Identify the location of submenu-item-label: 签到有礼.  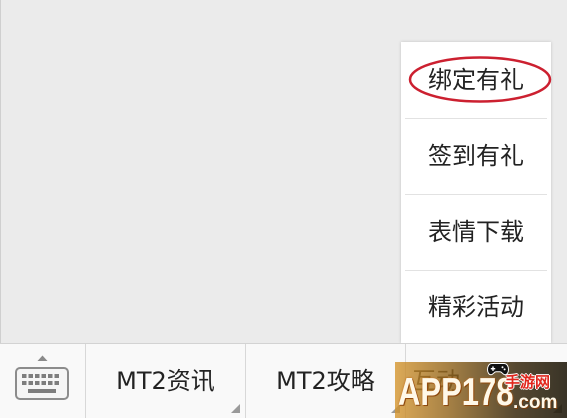
(476, 156).